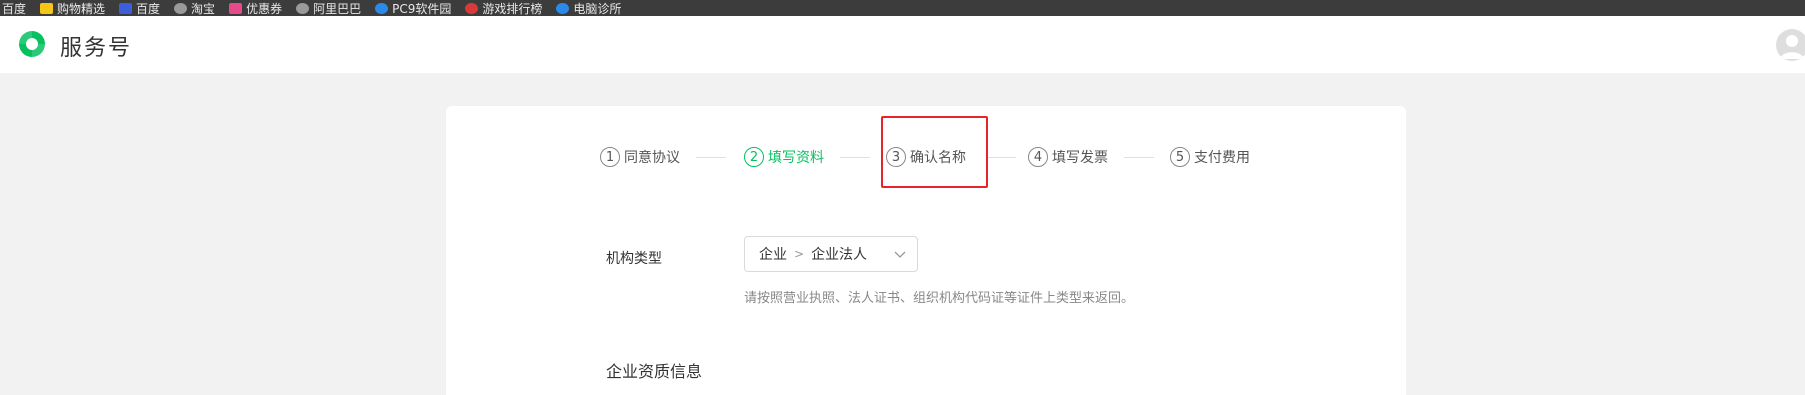 The width and height of the screenshot is (1805, 395). Describe the element at coordinates (337, 8) in the screenshot. I see `bookmark-label: 阿里巴巴` at that location.